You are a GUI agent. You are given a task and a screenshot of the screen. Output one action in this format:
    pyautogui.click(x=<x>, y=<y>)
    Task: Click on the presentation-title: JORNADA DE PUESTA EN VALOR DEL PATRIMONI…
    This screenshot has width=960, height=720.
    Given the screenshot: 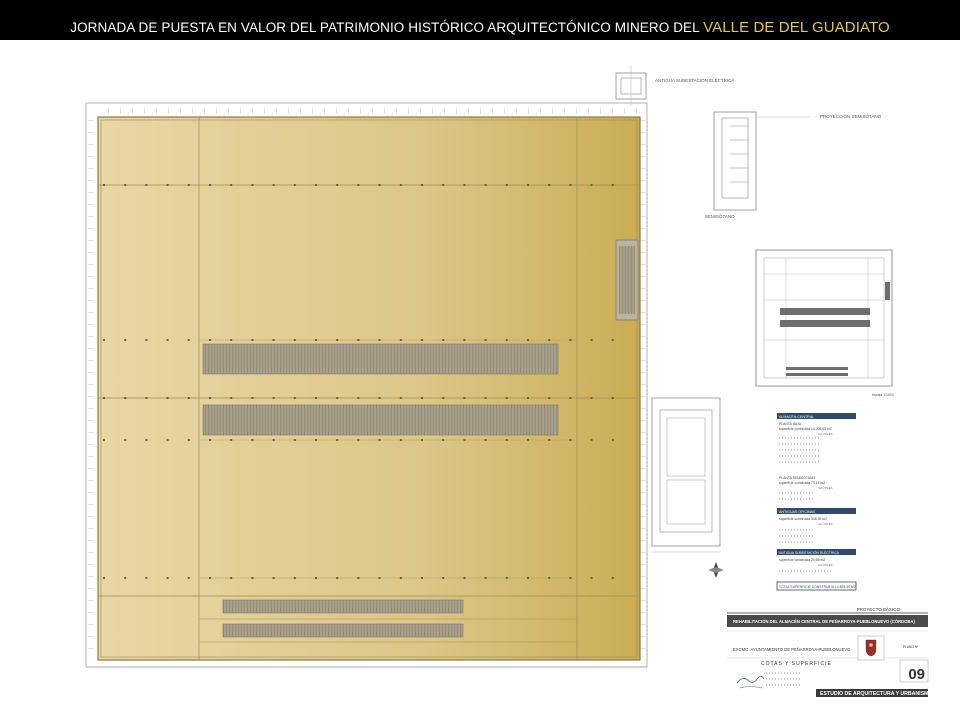 What is the action you would take?
    pyautogui.click(x=480, y=28)
    